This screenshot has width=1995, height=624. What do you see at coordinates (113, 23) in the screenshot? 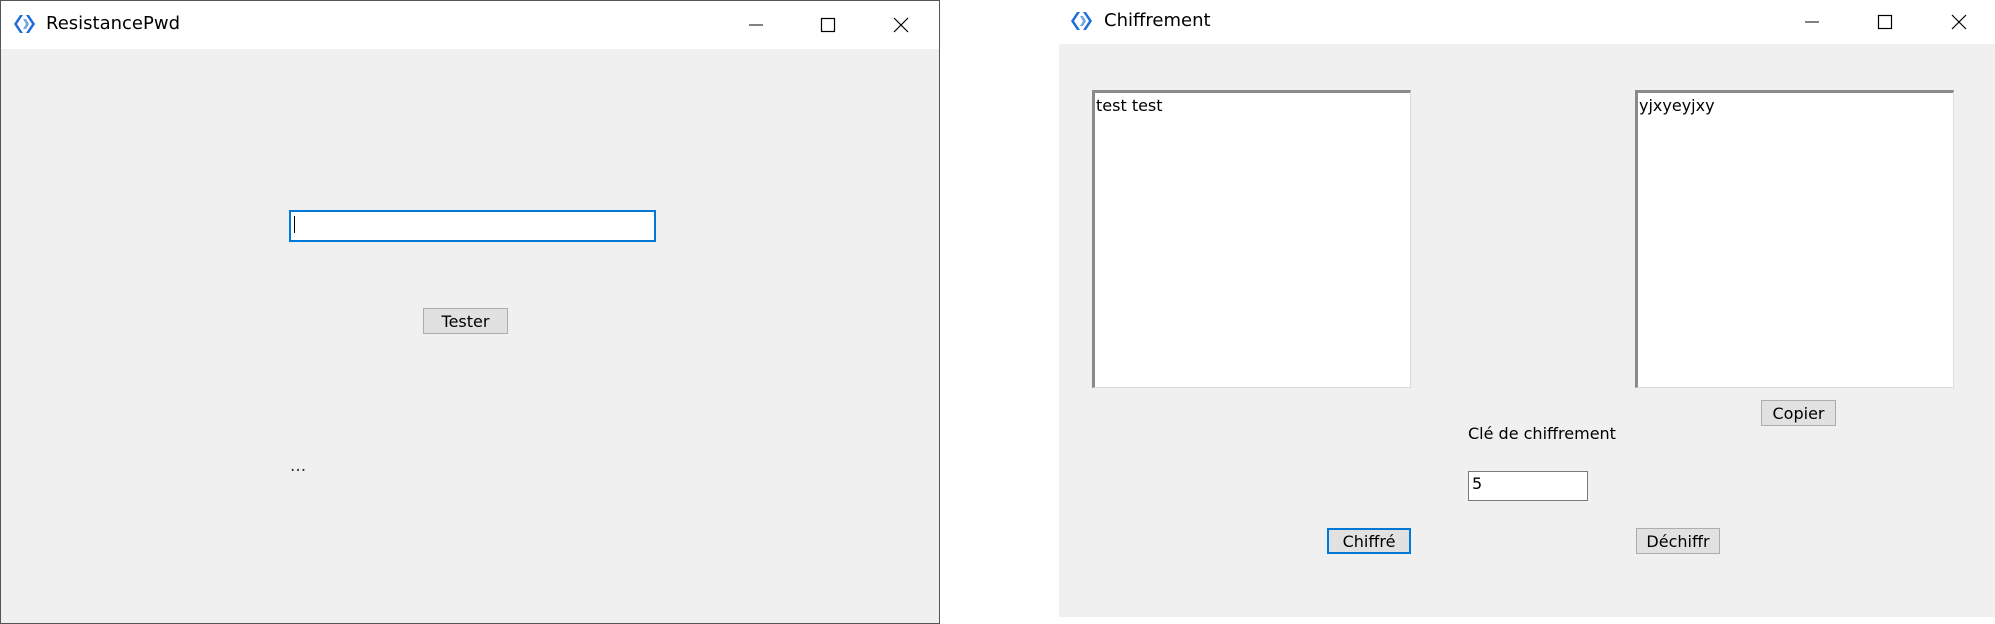
I see `window-title: ResistancePwd` at bounding box center [113, 23].